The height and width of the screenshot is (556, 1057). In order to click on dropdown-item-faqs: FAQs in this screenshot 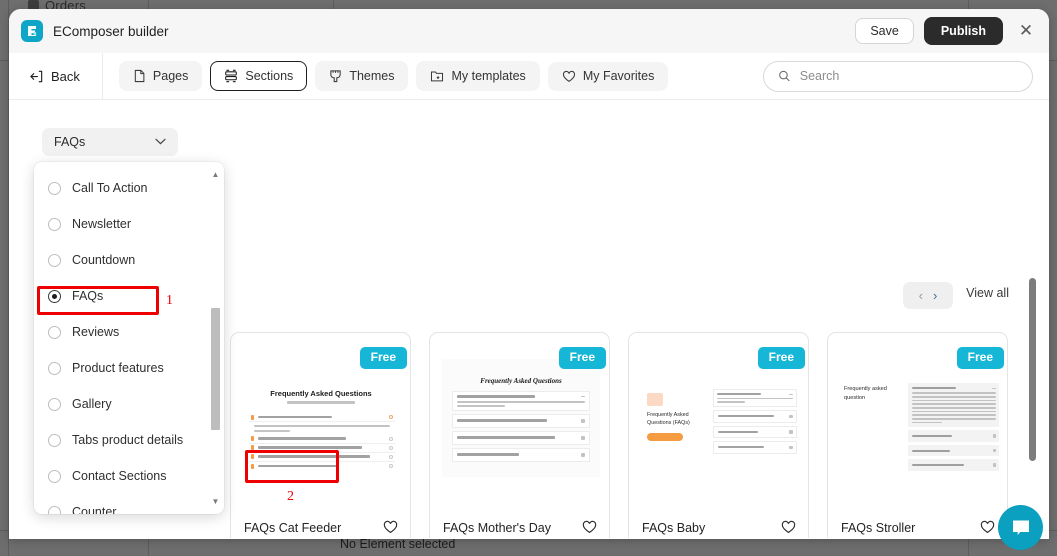, I will do `click(129, 296)`.